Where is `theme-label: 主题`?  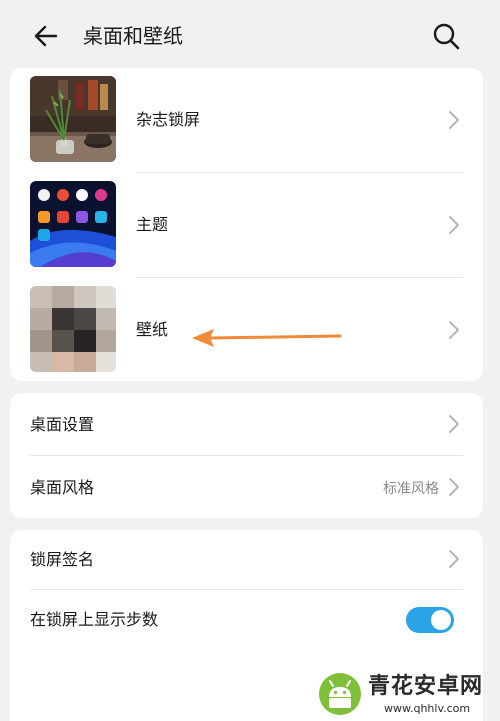 theme-label: 主题 is located at coordinates (152, 224).